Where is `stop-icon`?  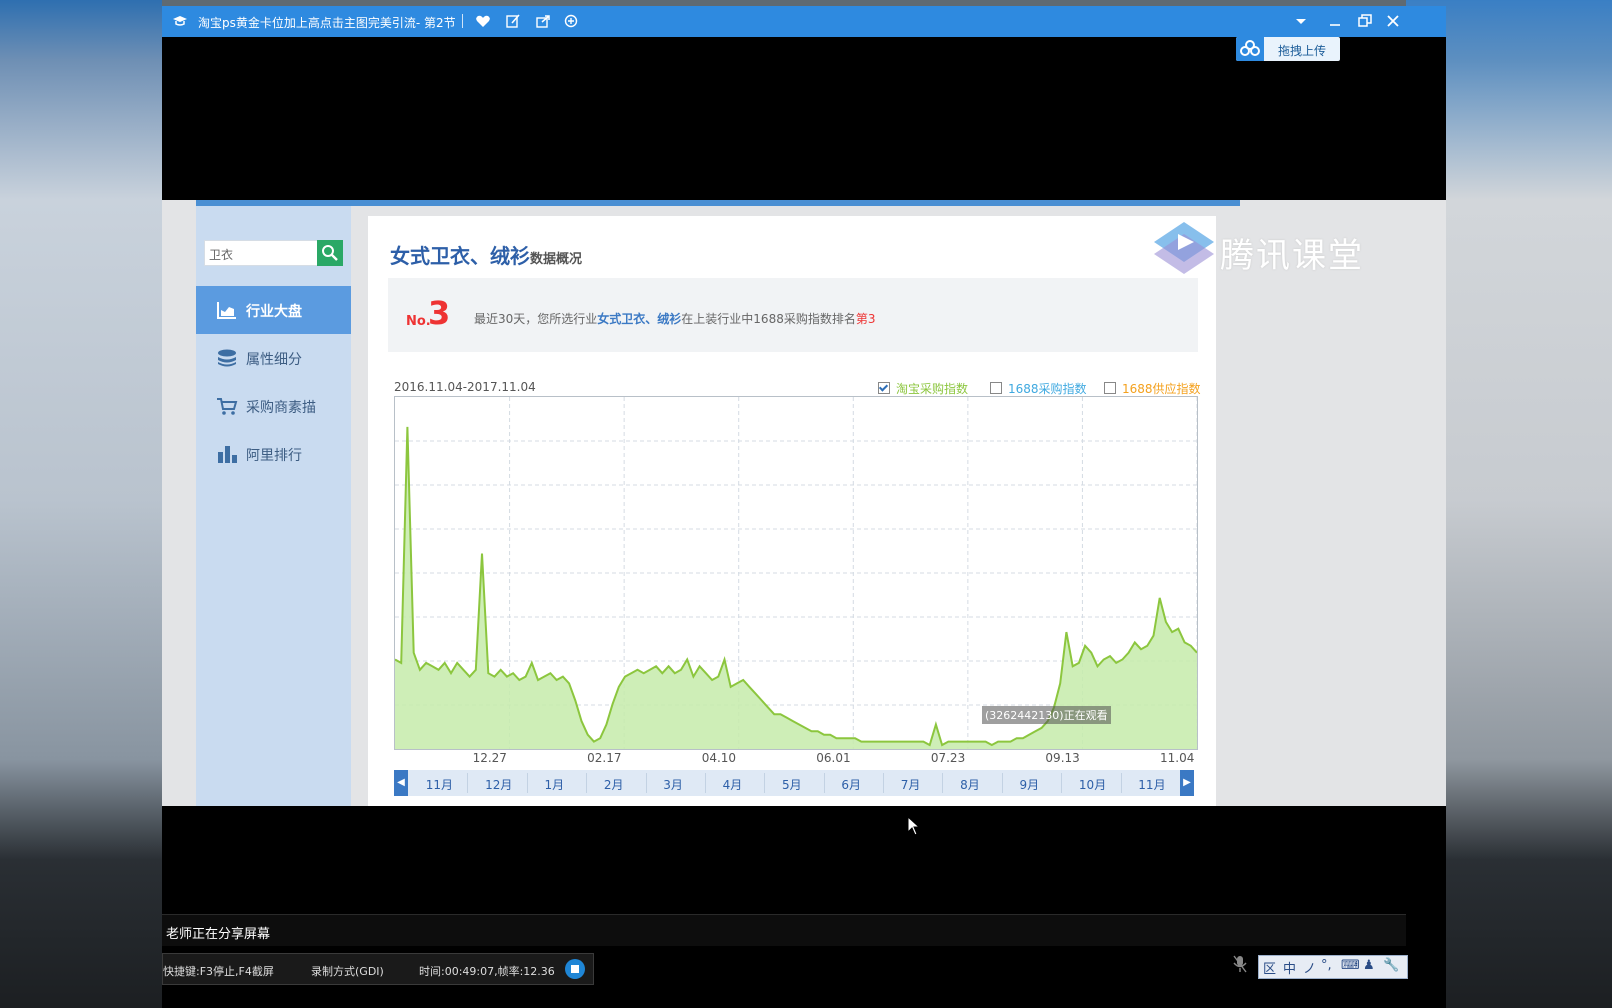
stop-icon is located at coordinates (575, 969).